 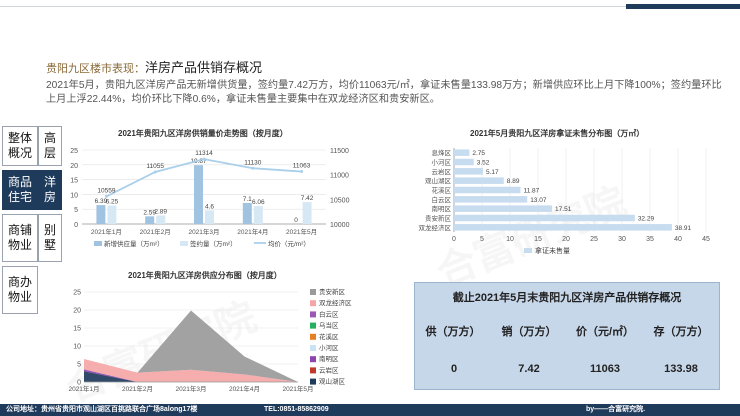 I want to click on chart1-title: 2021年贵阳九区洋房供销量价走势图（按月度）, so click(x=203, y=133).